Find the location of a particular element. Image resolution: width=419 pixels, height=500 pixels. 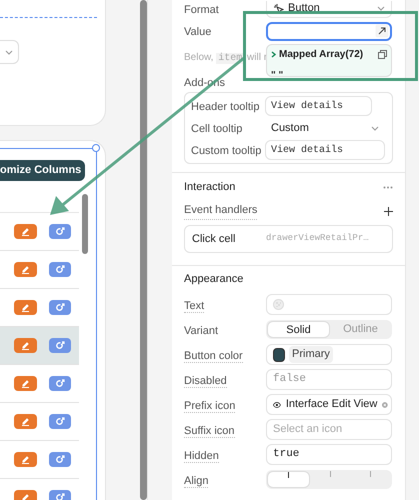

color-select: Primary is located at coordinates (329, 354).